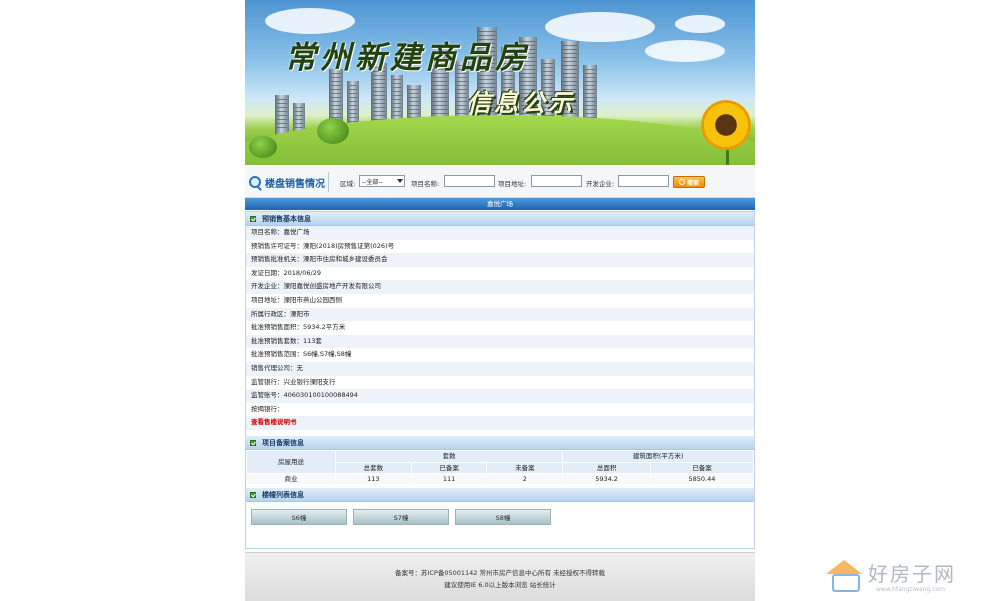 This screenshot has width=1000, height=601. I want to click on info-row-area: 批准预销售面积：5934.2平方米, so click(500, 328).